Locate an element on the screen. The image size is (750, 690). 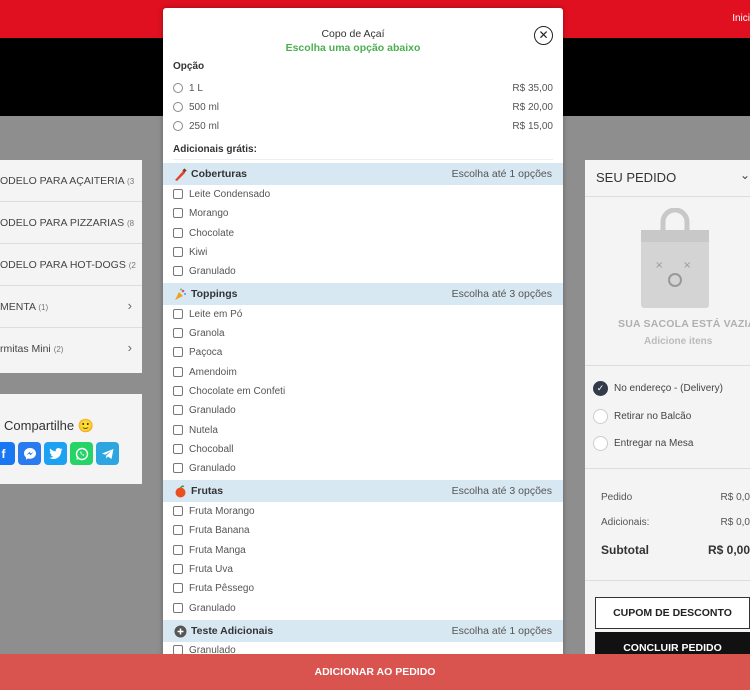
nav-link-inicio: Inici is located at coordinates (741, 18).